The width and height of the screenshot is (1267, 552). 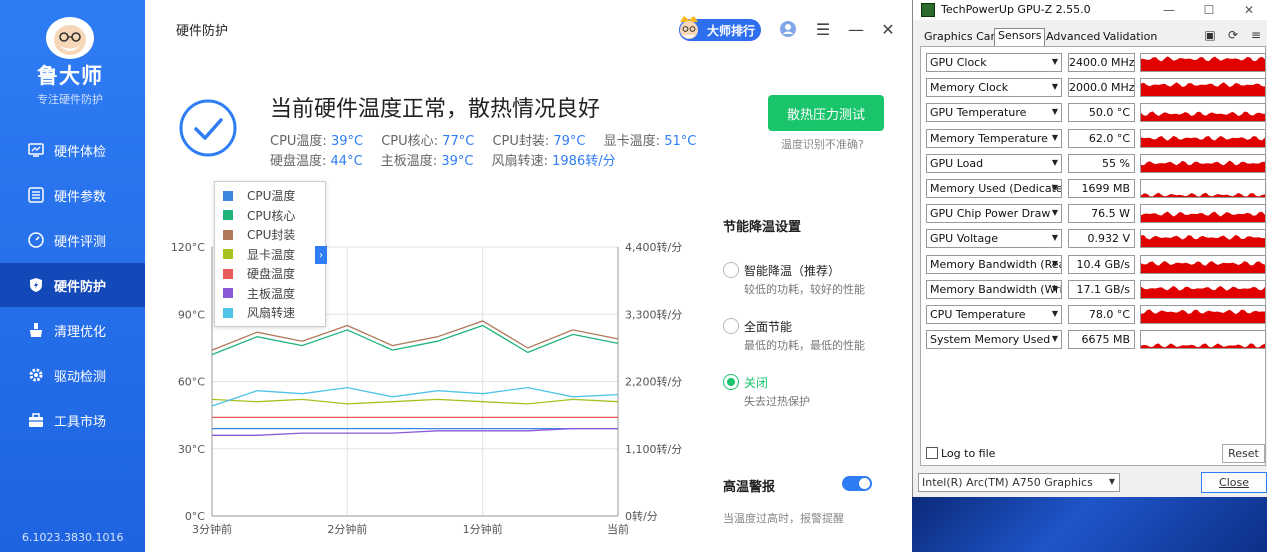 I want to click on legend-item: 主板温度, so click(x=274, y=294).